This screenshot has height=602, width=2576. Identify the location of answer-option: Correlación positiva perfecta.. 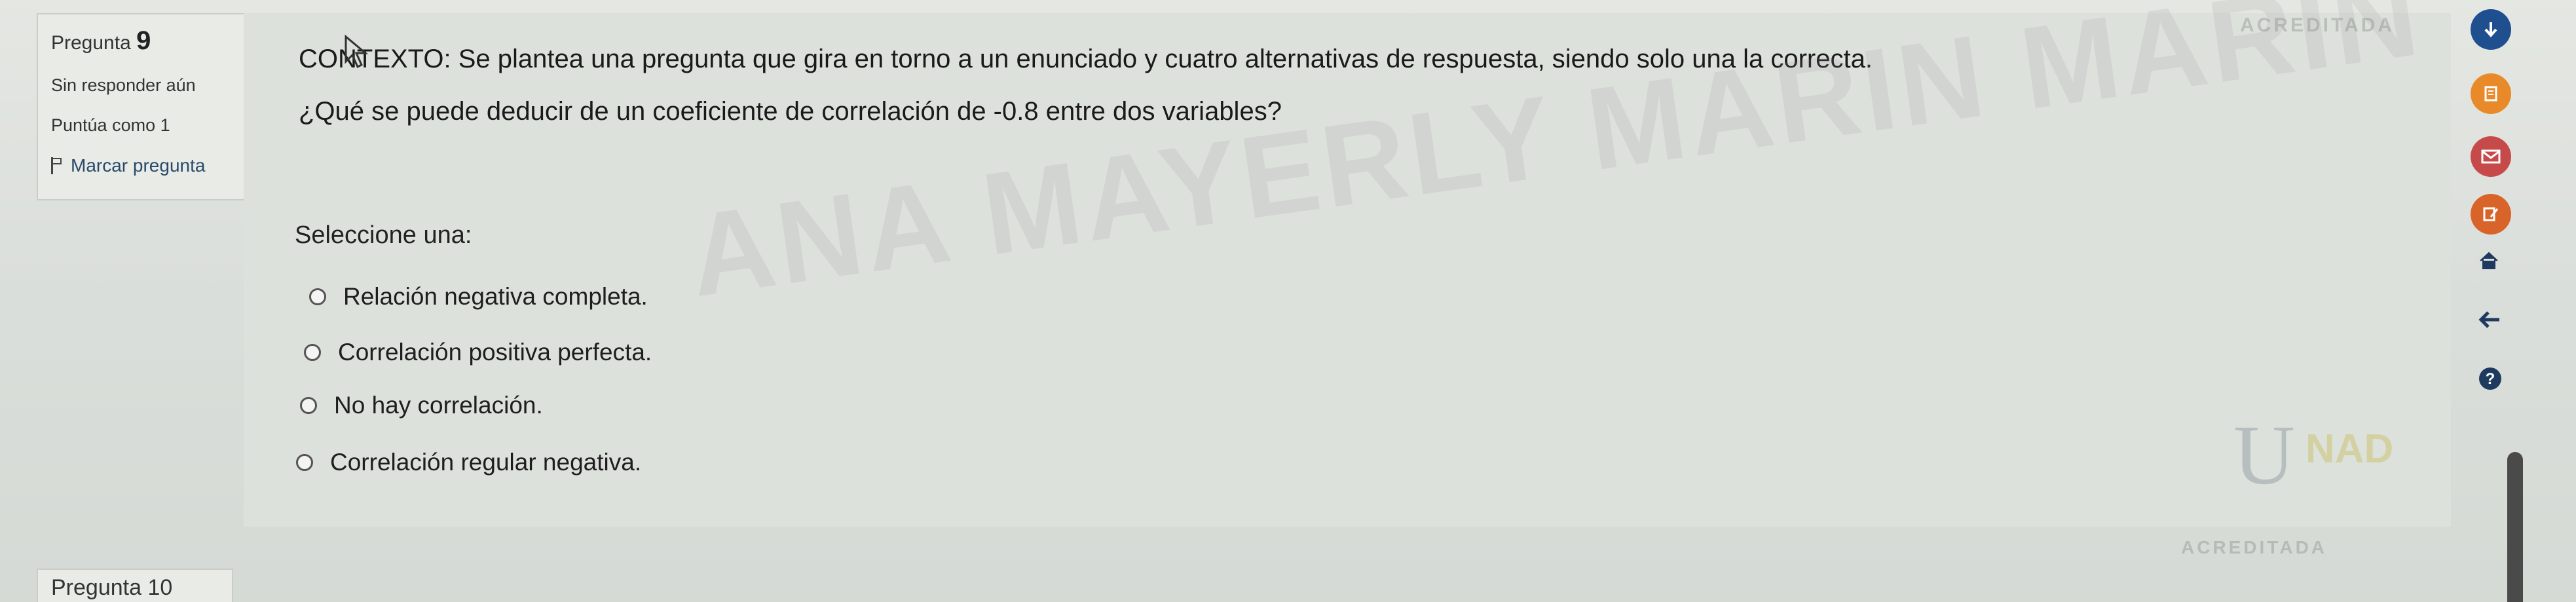
(478, 352).